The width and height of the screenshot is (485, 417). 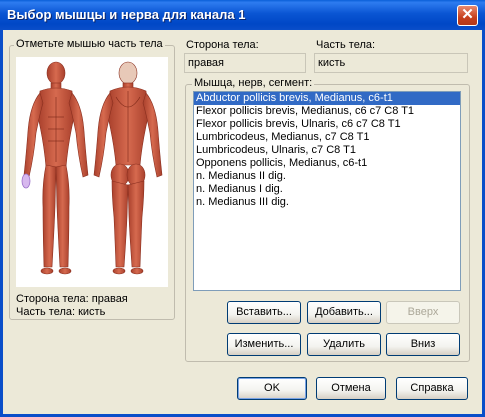 I want to click on list-item: Lumbricodeus, Ulnaris, c7 C8 T1, so click(x=327, y=150).